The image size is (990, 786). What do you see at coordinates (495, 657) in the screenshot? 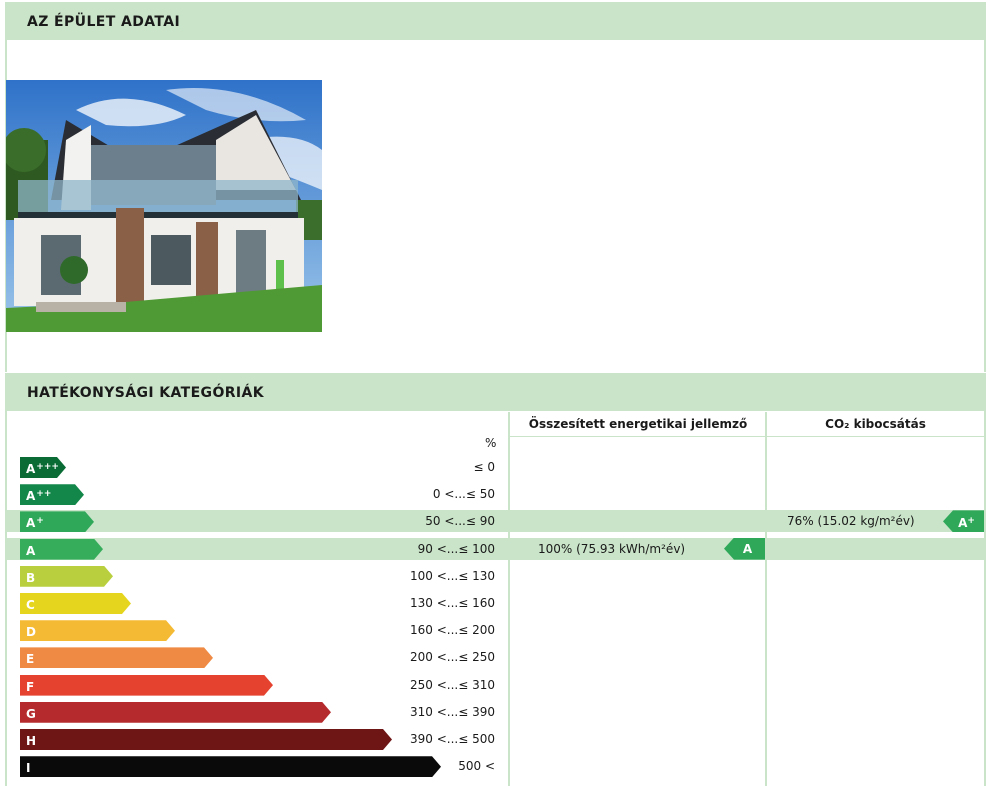
I see `category-row: E 200 <...≤ 250` at bounding box center [495, 657].